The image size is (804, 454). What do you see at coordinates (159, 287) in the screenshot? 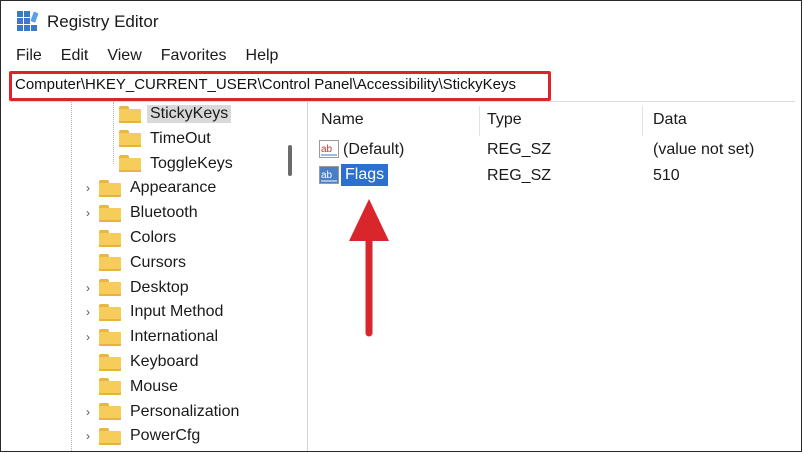
I see `tree-item-label: Desktop` at bounding box center [159, 287].